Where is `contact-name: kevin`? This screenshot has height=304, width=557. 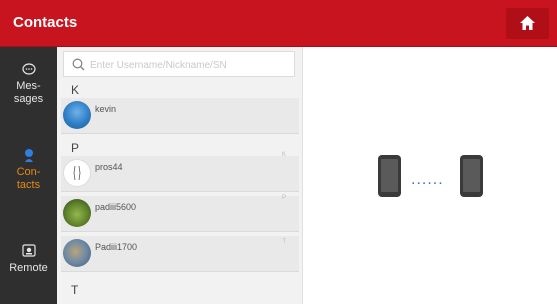
contact-name: kevin is located at coordinates (106, 109).